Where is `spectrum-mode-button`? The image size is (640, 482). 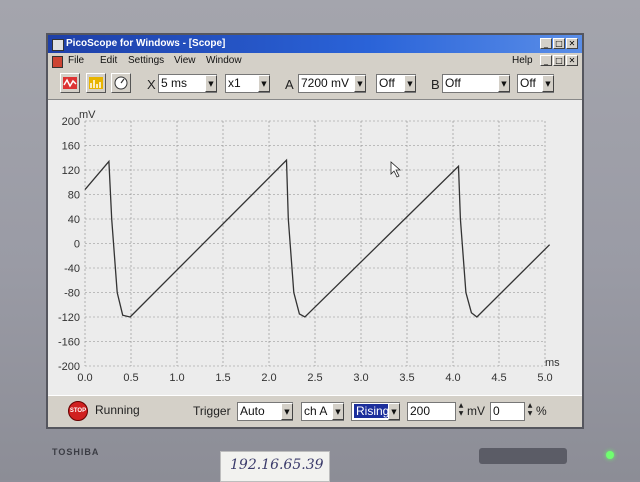 spectrum-mode-button is located at coordinates (96, 83).